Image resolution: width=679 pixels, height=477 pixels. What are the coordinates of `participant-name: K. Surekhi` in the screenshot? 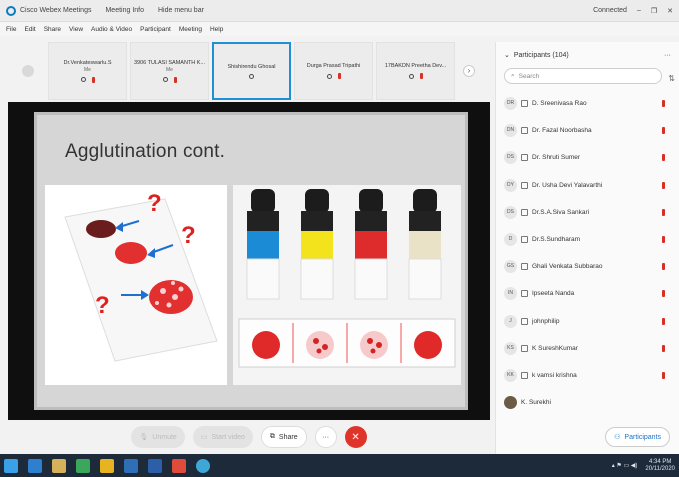 It's located at (536, 403).